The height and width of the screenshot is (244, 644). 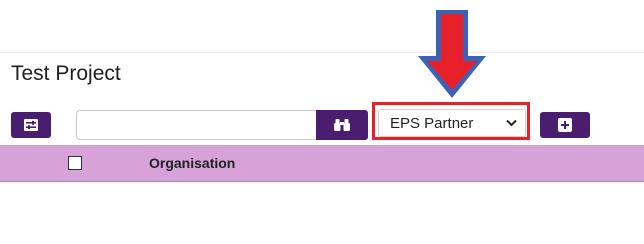 I want to click on select-all-checkbox, so click(x=75, y=163).